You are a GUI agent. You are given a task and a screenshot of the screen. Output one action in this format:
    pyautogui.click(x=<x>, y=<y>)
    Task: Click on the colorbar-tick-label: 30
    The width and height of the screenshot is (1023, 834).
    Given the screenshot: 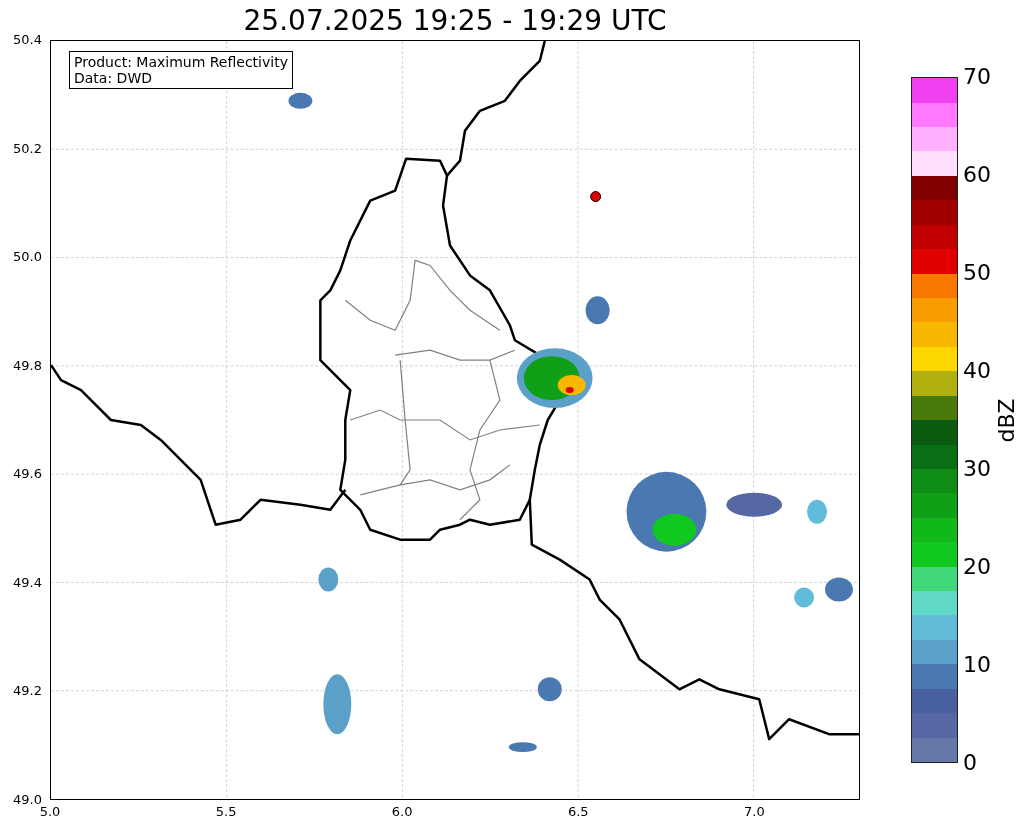 What is the action you would take?
    pyautogui.click(x=977, y=469)
    